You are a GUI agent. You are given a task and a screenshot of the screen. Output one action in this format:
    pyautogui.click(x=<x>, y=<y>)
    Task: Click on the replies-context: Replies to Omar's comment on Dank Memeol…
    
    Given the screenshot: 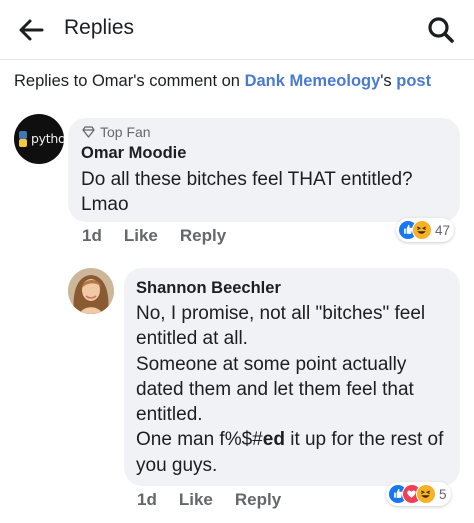 What is the action you would take?
    pyautogui.click(x=222, y=81)
    